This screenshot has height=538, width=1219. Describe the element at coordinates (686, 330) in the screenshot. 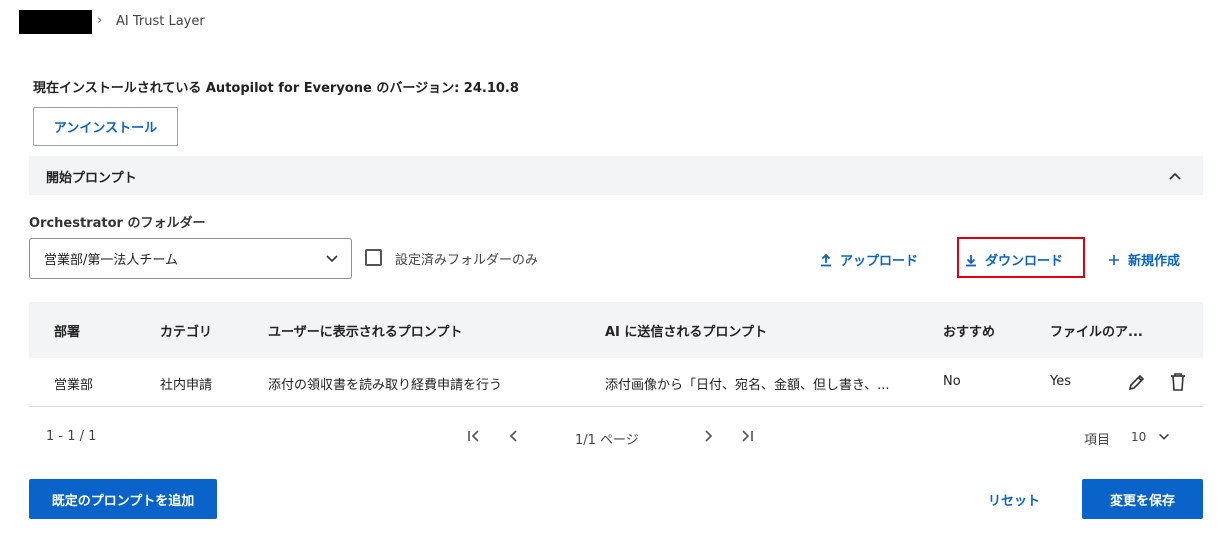

I see `column-header-ai-prompt: AI に送信されるプロンプト` at that location.